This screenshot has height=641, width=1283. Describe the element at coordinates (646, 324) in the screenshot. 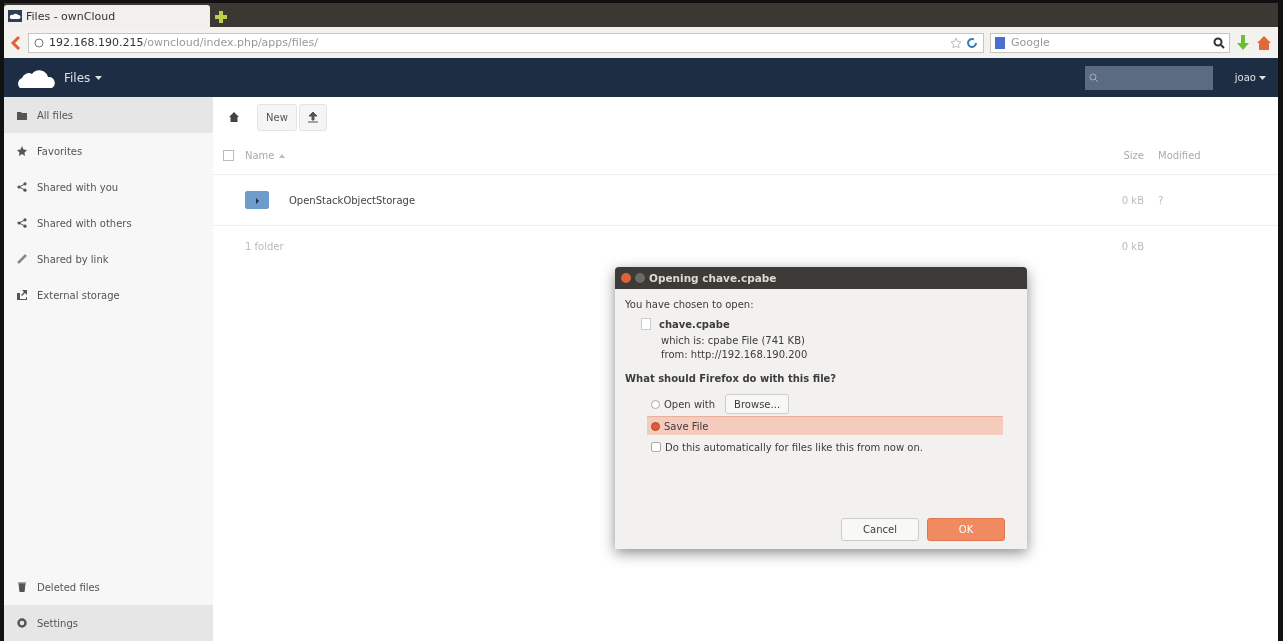

I see `file-icon` at that location.